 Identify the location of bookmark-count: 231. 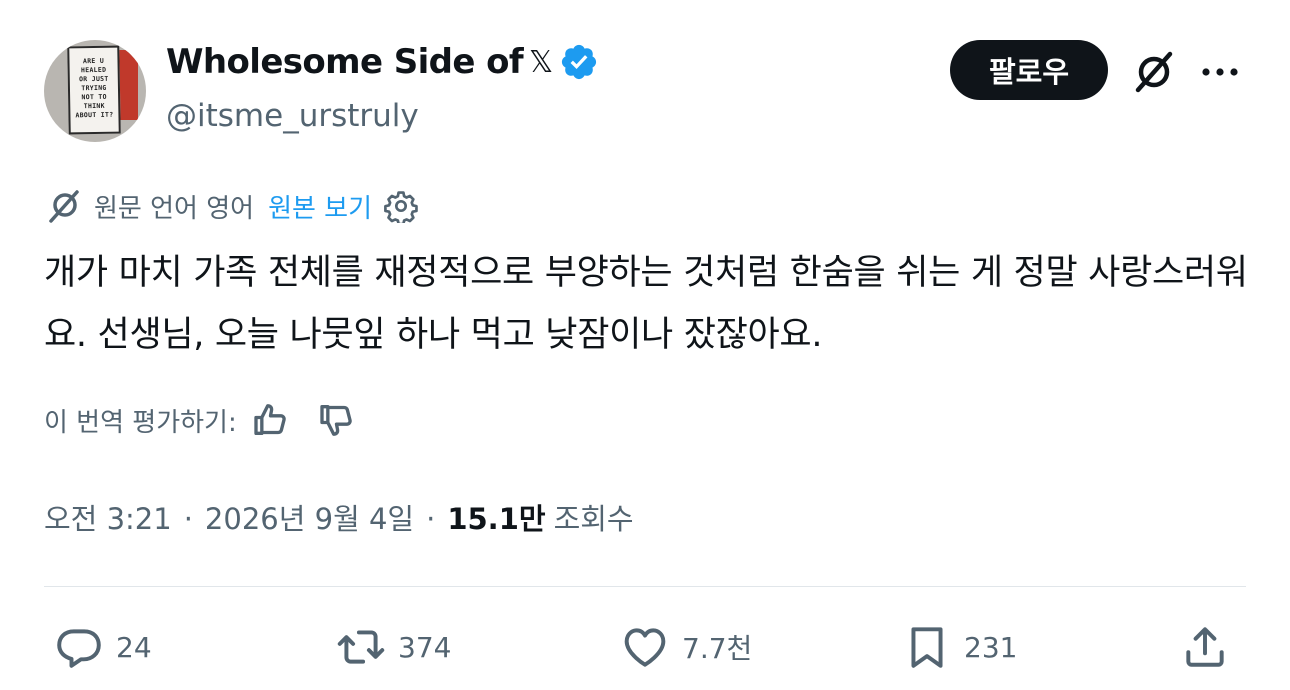
(991, 647).